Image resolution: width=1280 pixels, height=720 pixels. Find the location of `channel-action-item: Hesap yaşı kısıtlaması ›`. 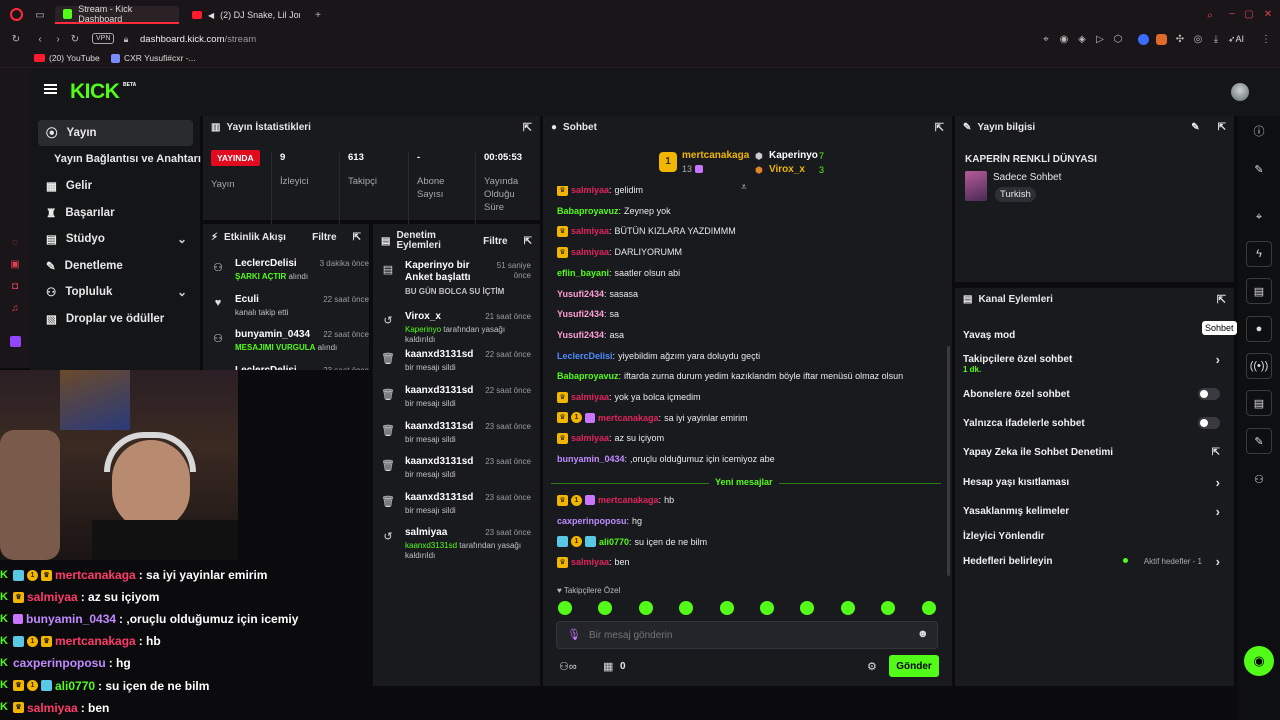

channel-action-item: Hesap yaşı kısıtlaması › is located at coordinates (1091, 482).